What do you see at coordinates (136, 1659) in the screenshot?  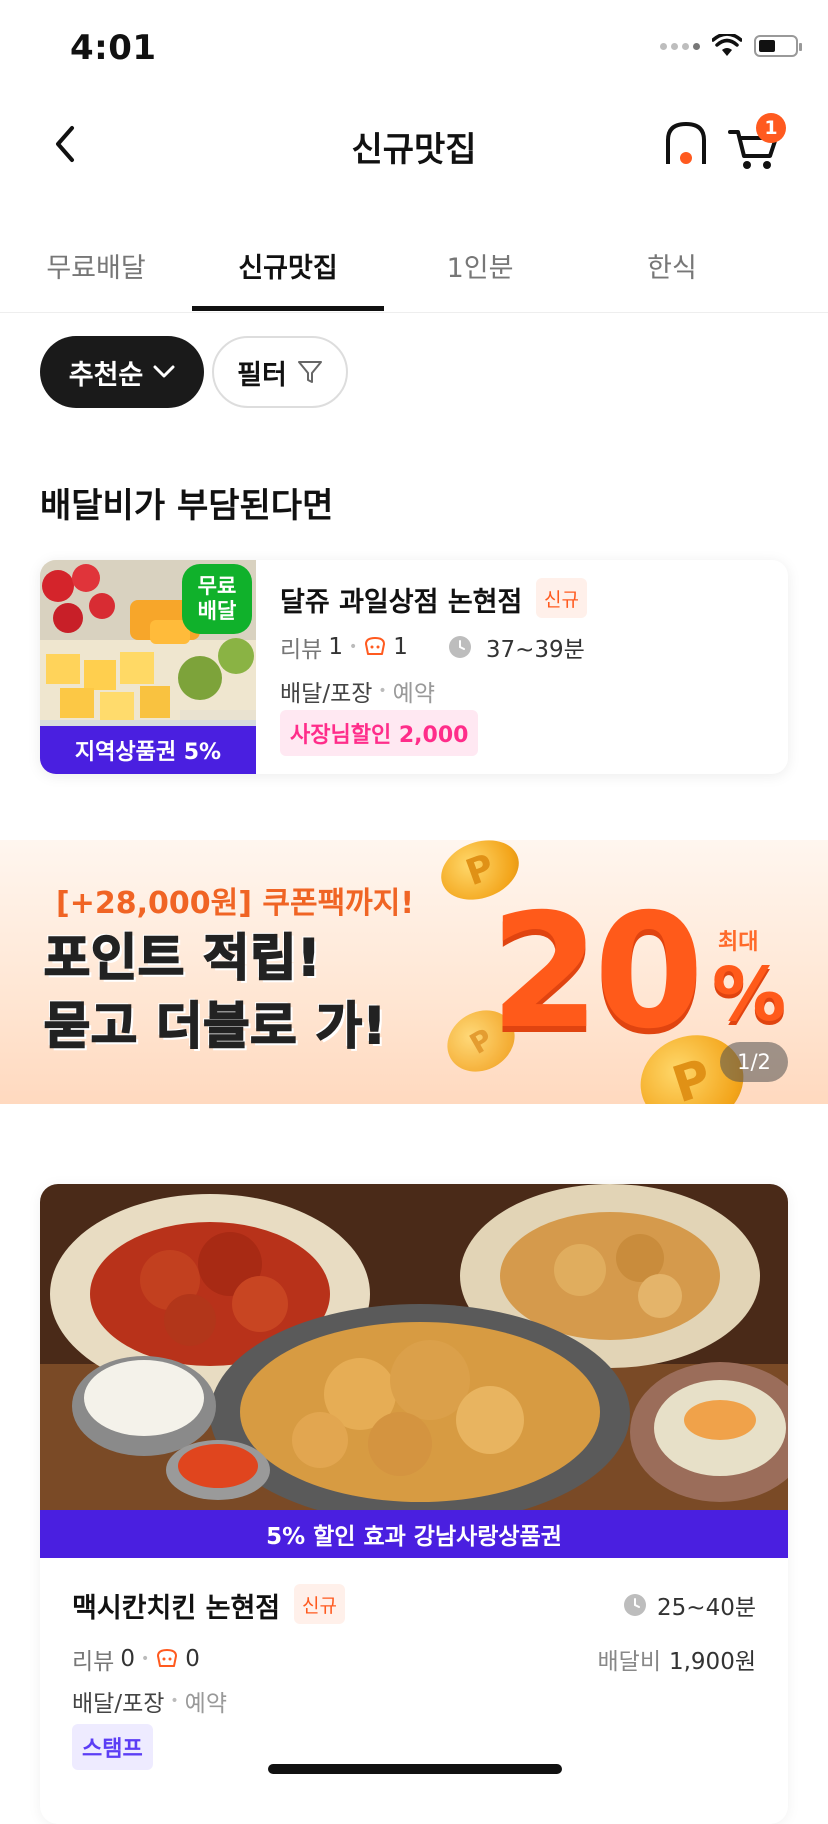 I see `store-meta: 리뷰 0 • 0` at bounding box center [136, 1659].